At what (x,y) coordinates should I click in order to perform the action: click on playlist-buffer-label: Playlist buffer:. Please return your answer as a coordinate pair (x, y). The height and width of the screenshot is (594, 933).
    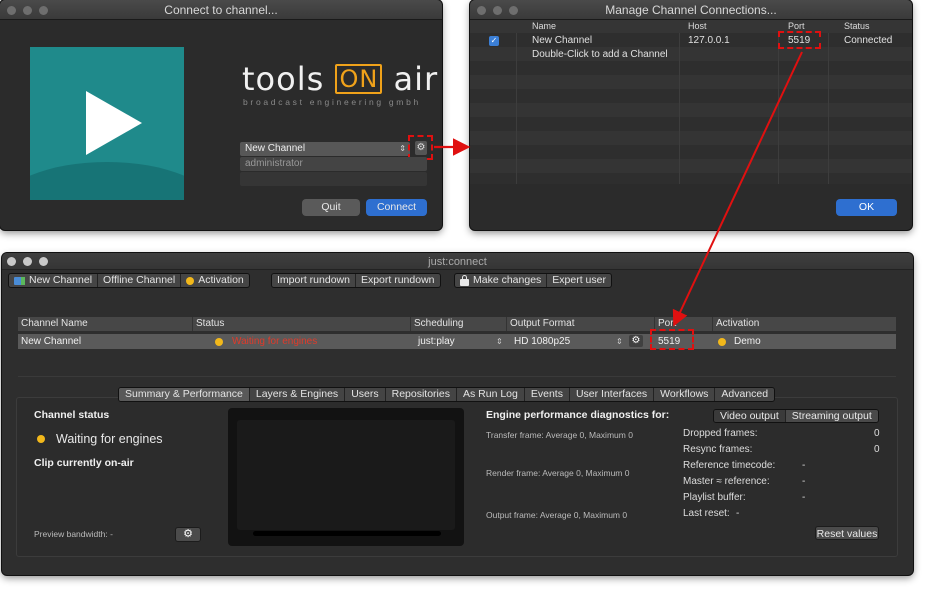
    Looking at the image, I should click on (714, 497).